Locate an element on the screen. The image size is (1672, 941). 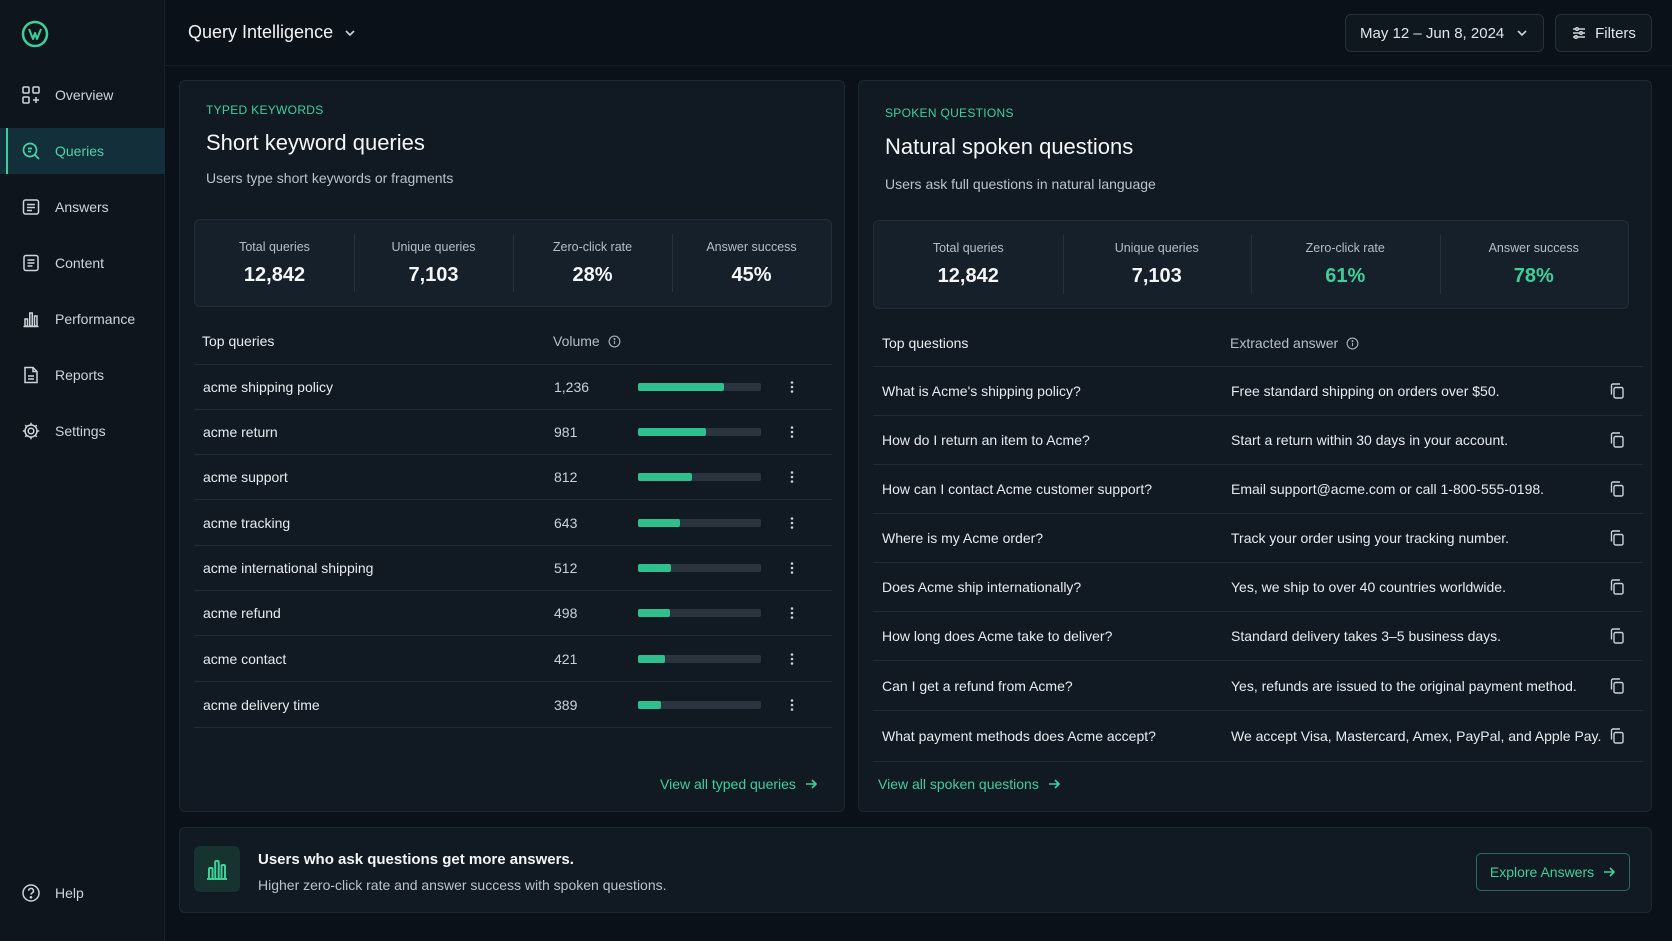
explore-answers-button: Explore Answers is located at coordinates (1553, 872).